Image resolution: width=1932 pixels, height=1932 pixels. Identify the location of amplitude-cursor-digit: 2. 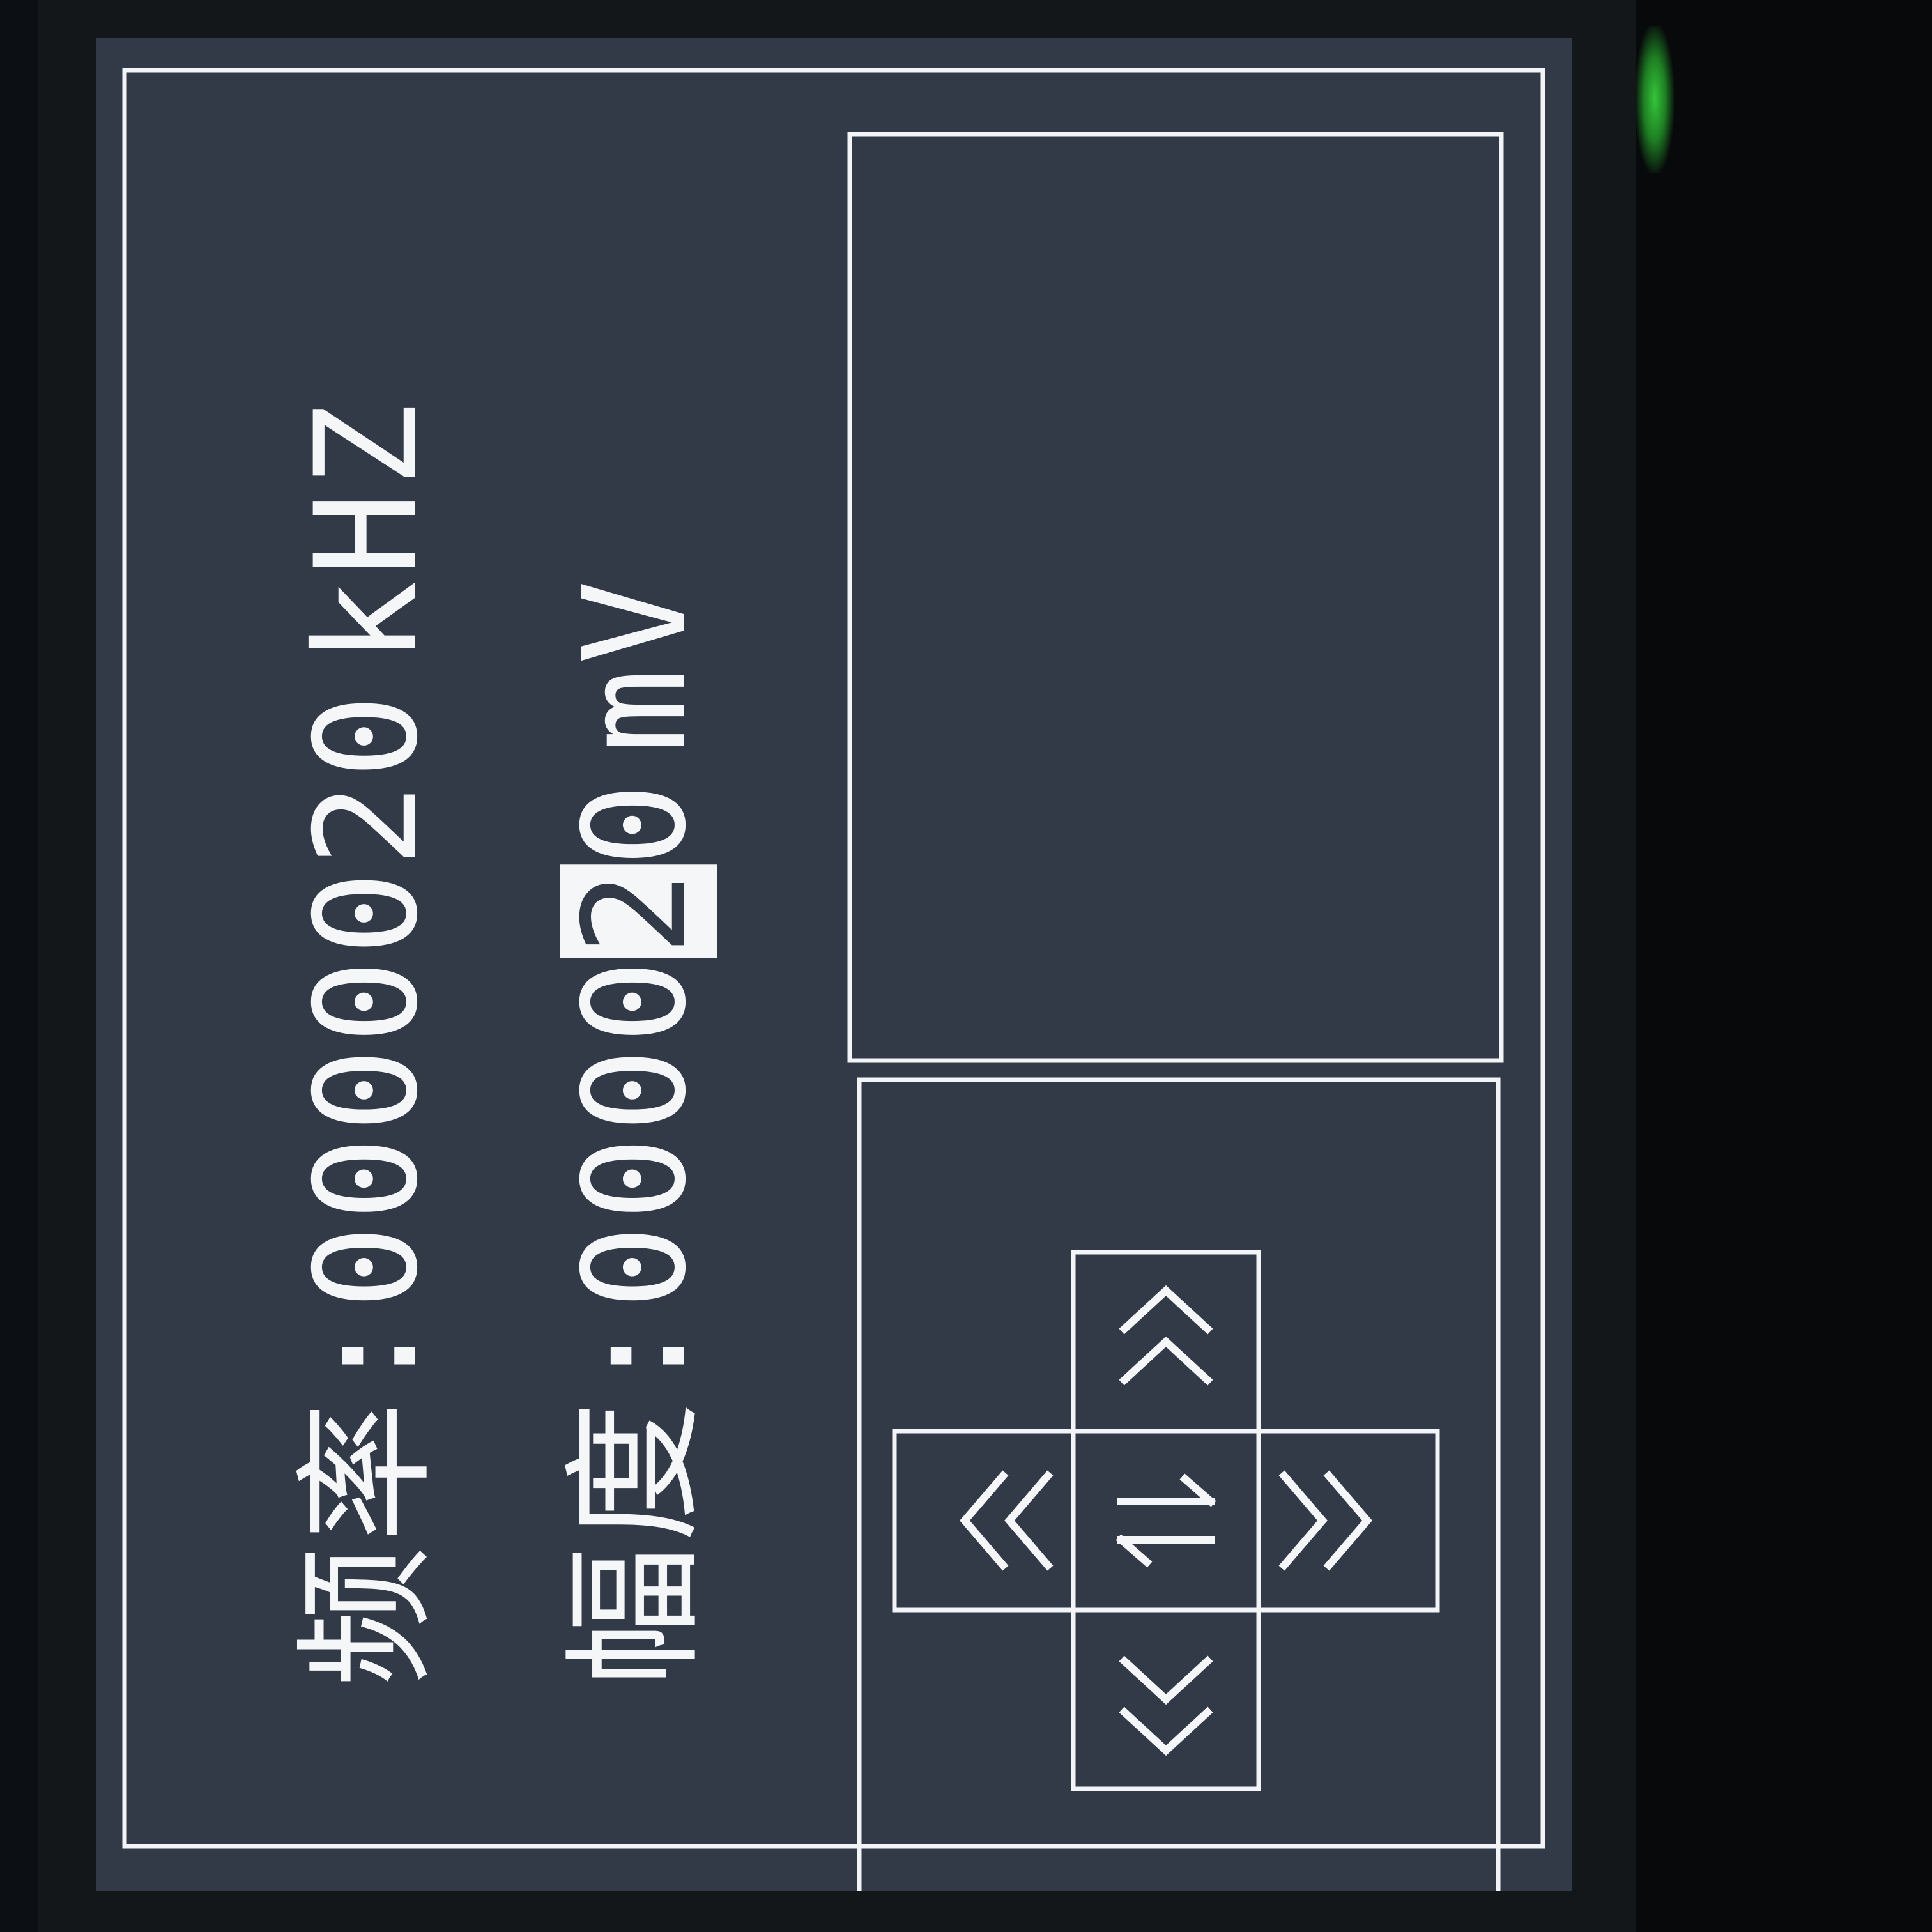
(635, 911).